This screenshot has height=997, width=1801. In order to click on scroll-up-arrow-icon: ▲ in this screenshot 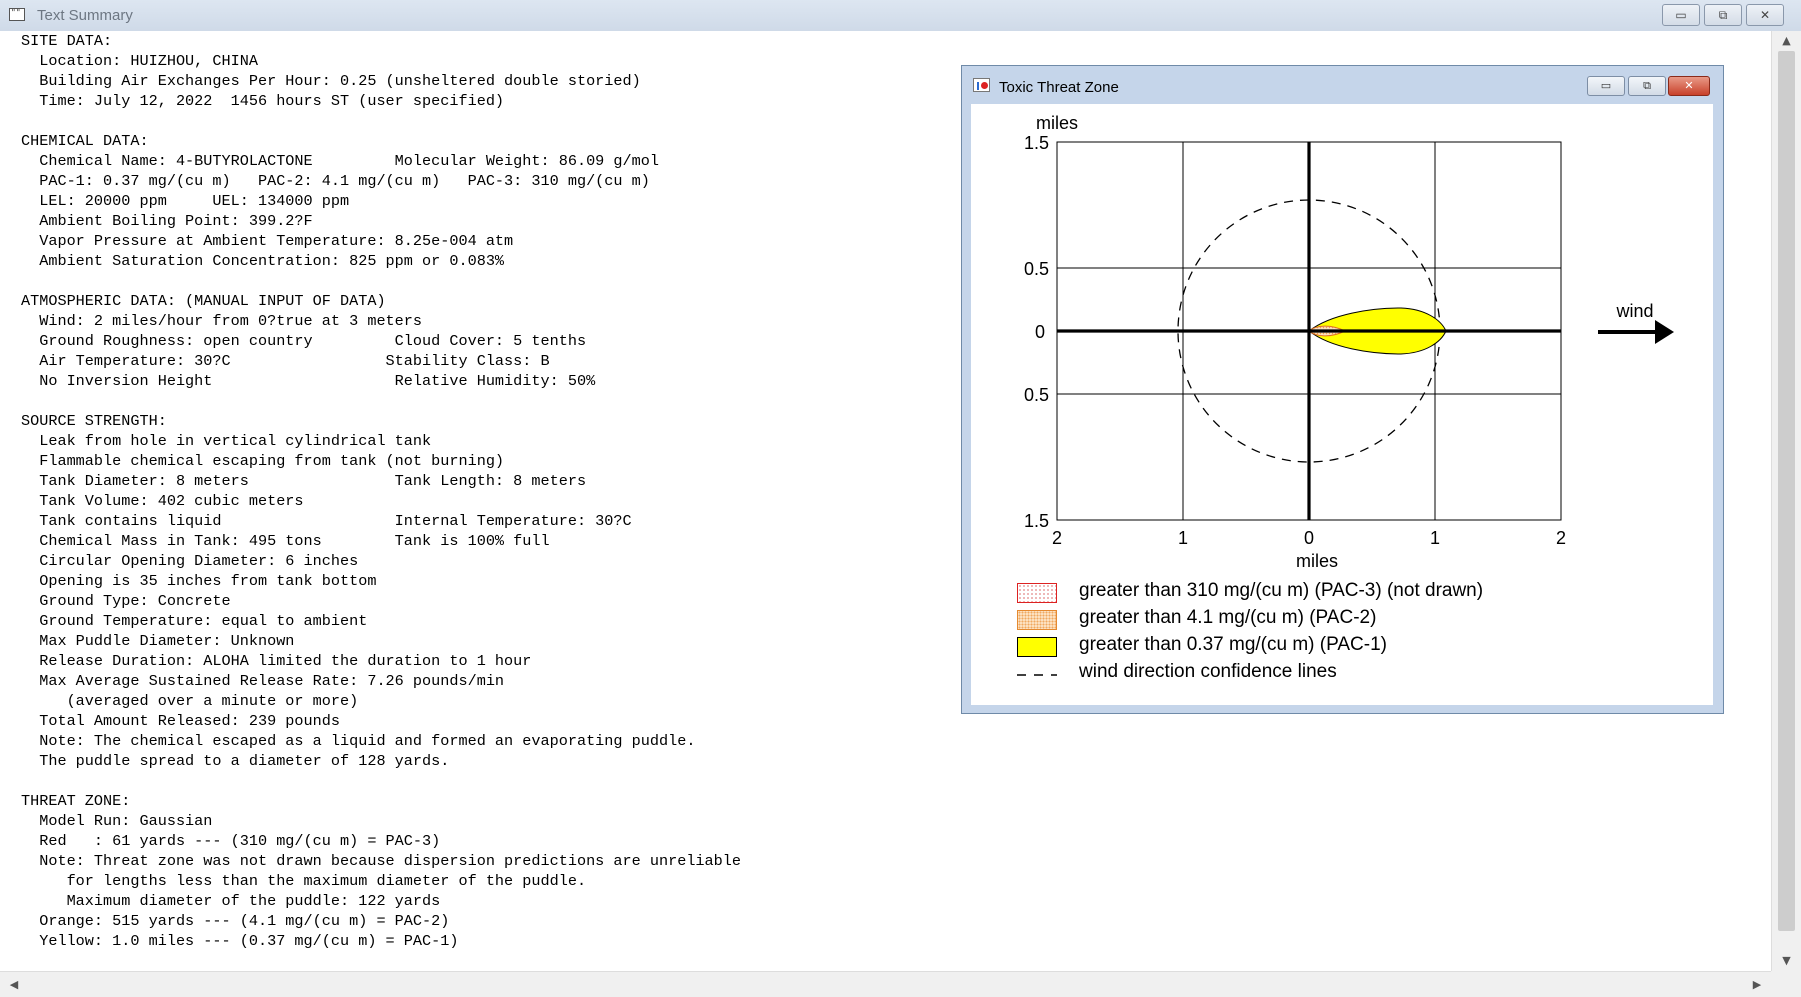, I will do `click(1786, 41)`.